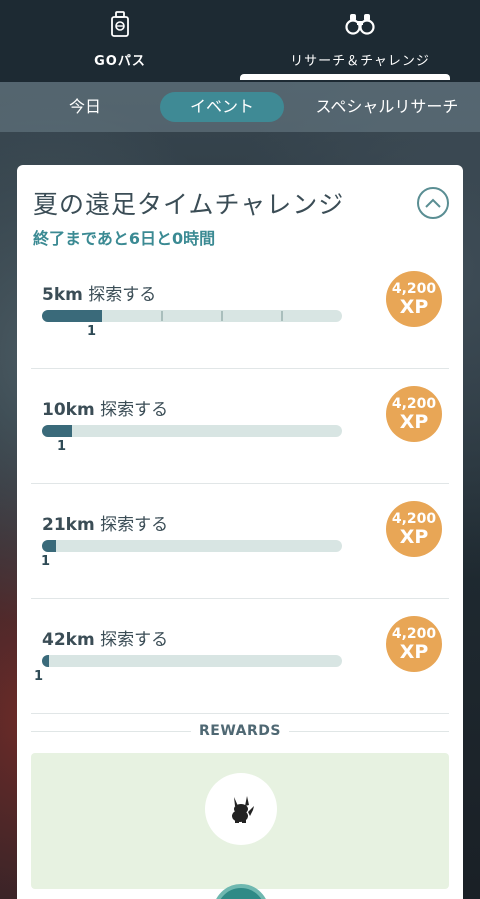  What do you see at coordinates (124, 238) in the screenshot?
I see `challenge-time-left: 終了まであと6日と0時間` at bounding box center [124, 238].